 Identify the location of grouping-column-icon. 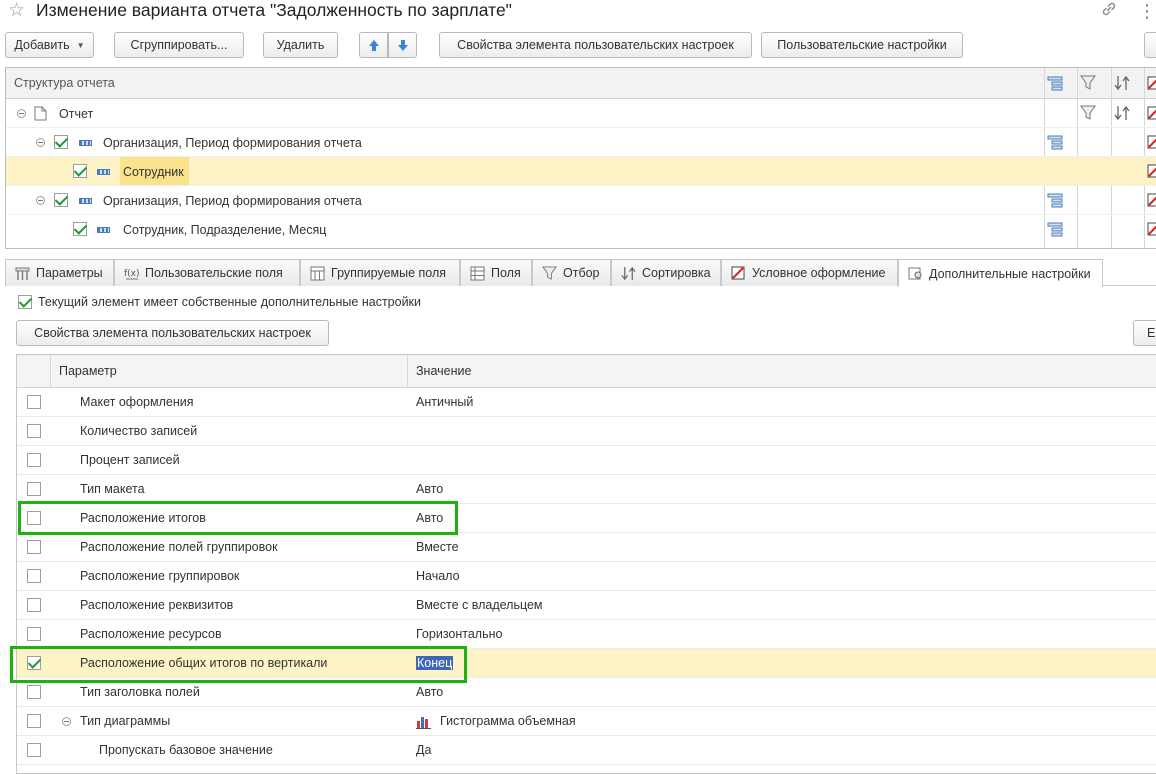
(1055, 83).